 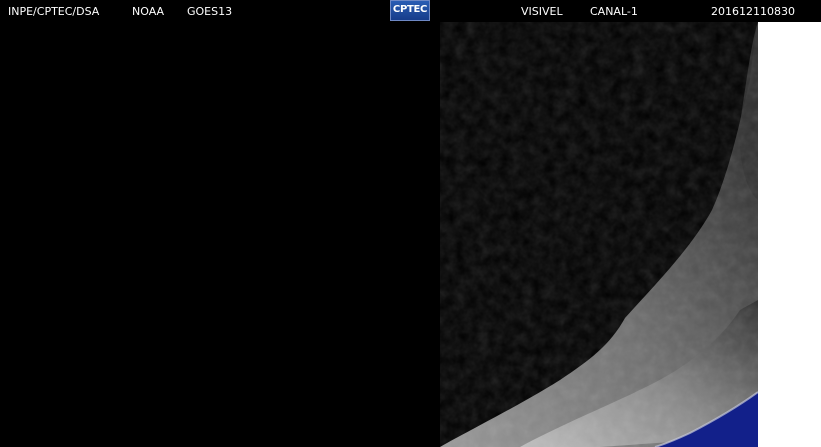 What do you see at coordinates (789, 234) in the screenshot?
I see `white-margin` at bounding box center [789, 234].